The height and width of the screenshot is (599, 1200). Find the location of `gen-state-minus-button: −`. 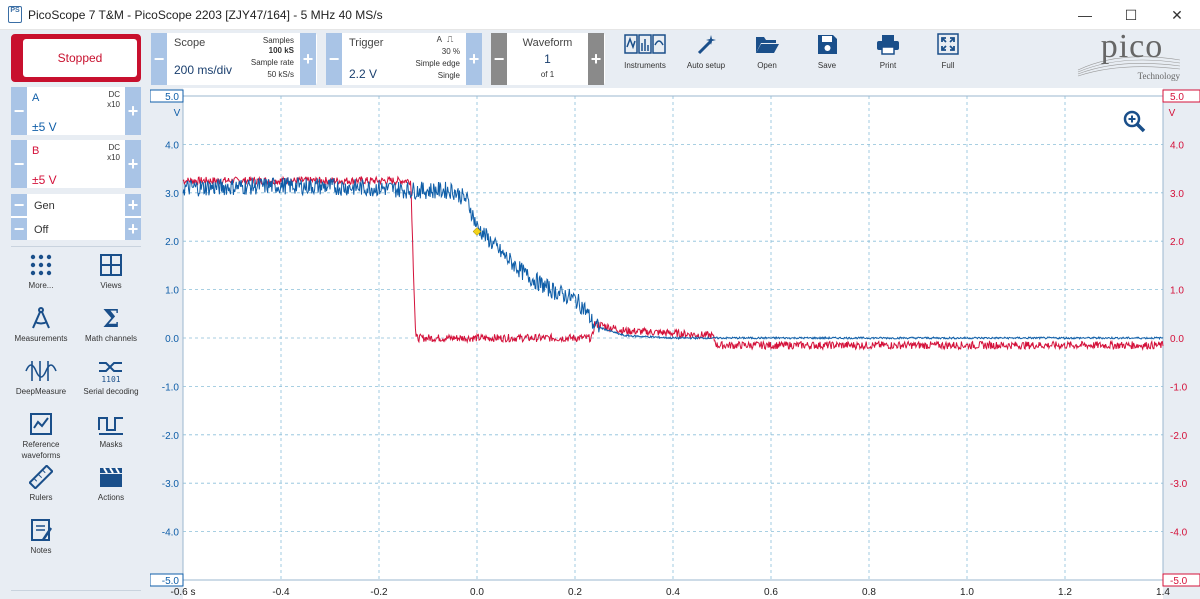

gen-state-minus-button: − is located at coordinates (19, 229).